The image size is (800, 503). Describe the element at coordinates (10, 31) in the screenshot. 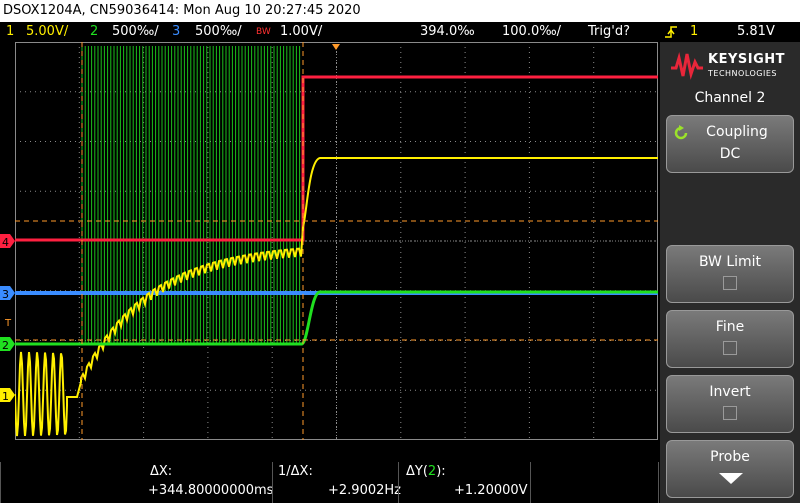

I see `ch1-number: 1` at that location.